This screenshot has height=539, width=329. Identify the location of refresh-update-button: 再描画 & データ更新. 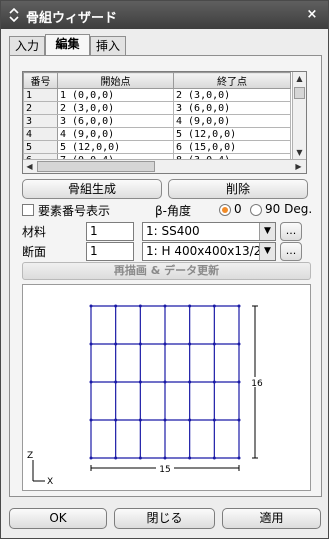
(166, 271).